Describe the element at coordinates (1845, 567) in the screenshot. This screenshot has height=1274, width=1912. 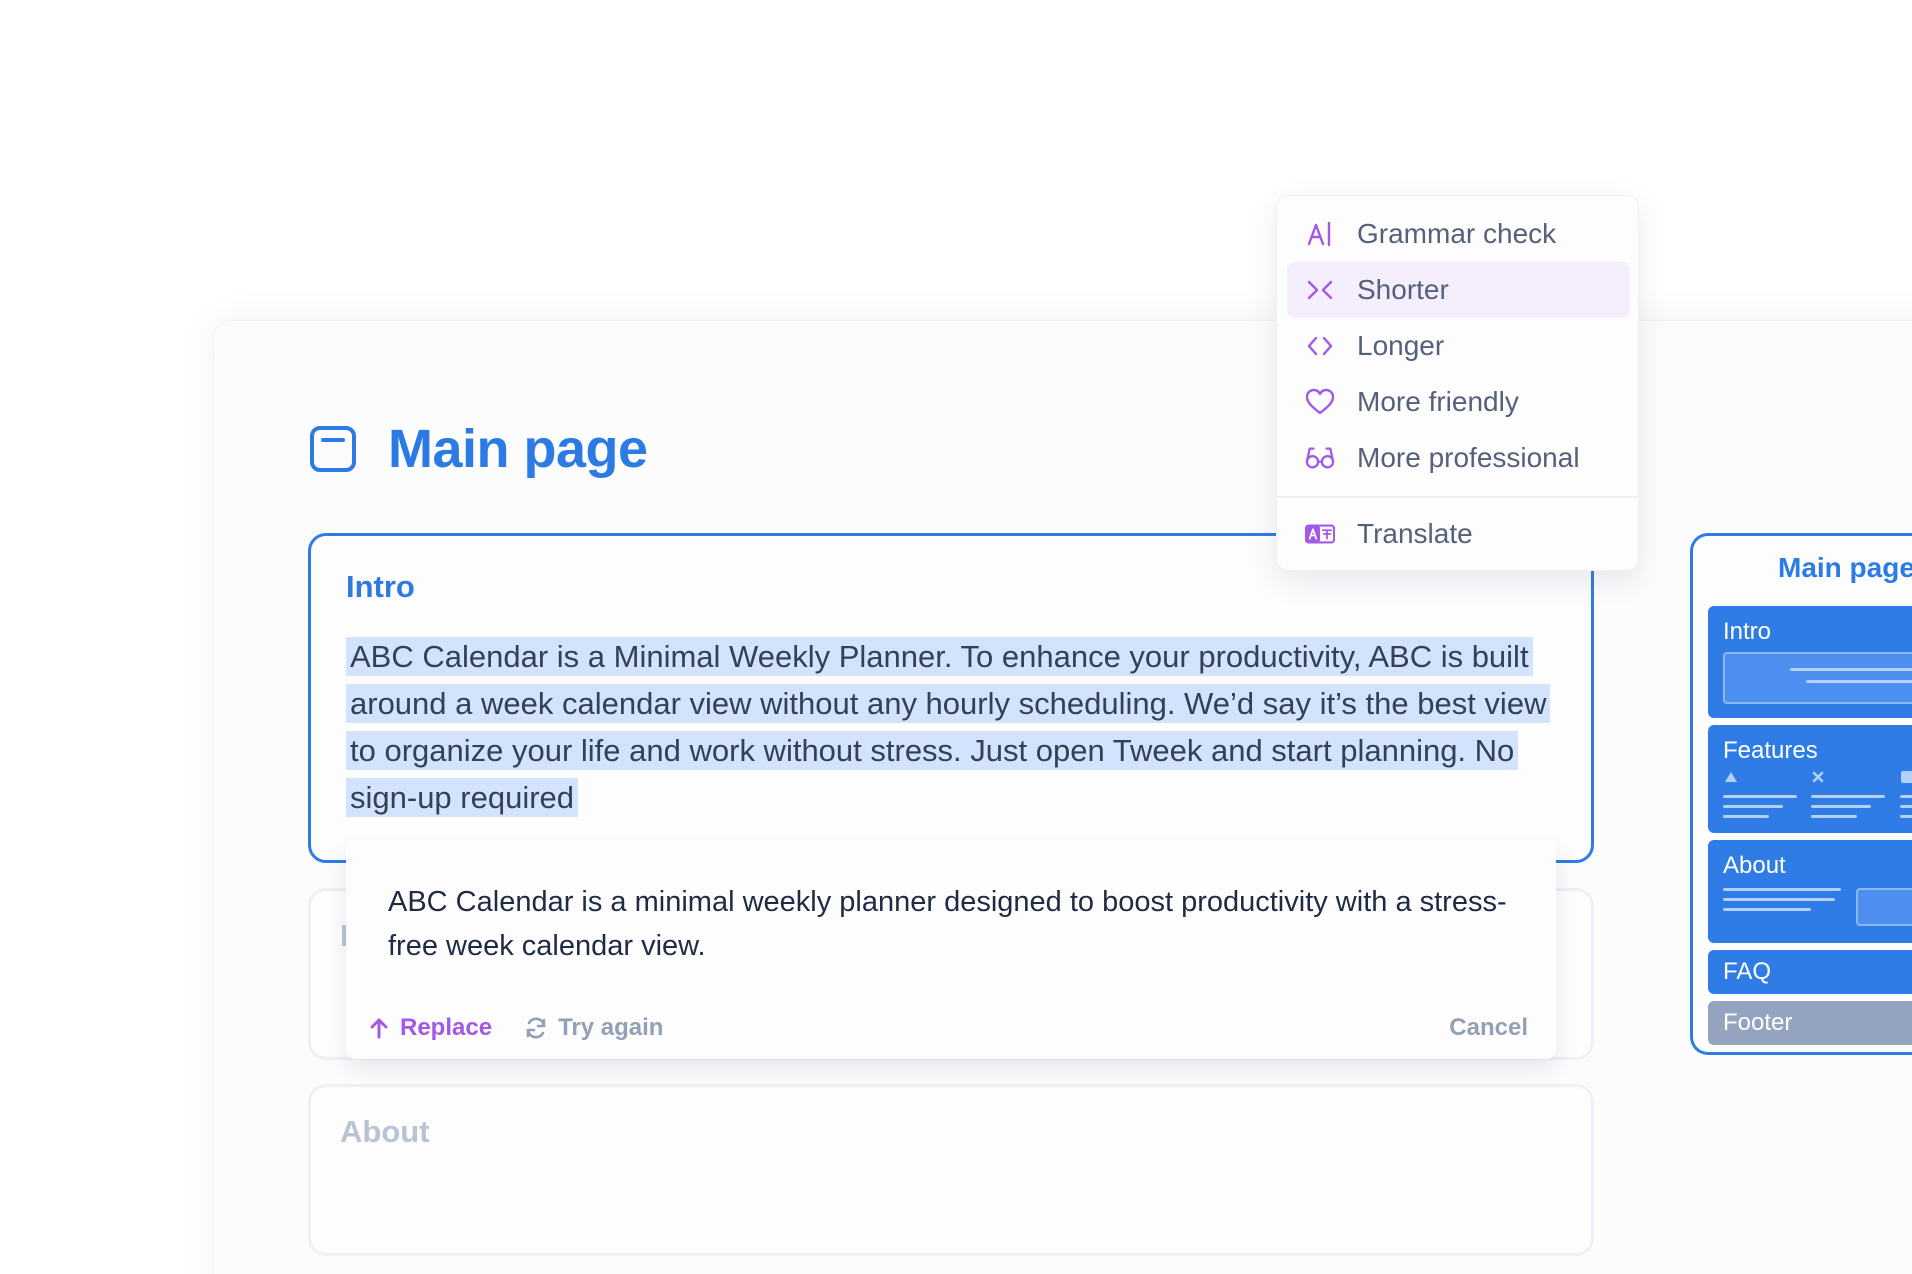
I see `outline-title: Main page` at that location.